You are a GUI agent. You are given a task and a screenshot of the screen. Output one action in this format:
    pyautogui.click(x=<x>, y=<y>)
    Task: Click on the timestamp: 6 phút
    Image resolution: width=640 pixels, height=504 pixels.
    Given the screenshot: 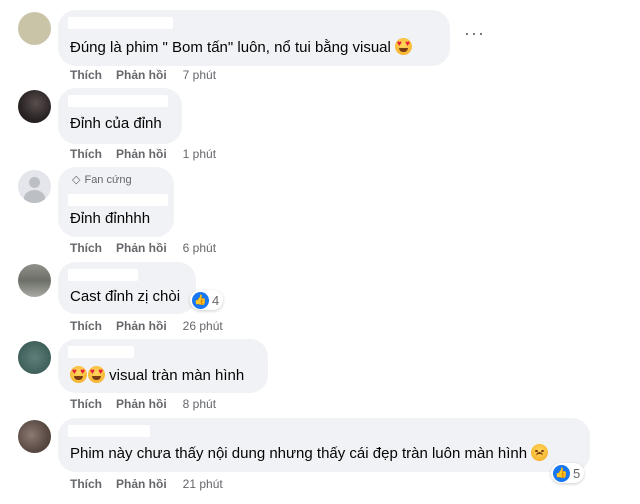 What is the action you would take?
    pyautogui.click(x=199, y=248)
    